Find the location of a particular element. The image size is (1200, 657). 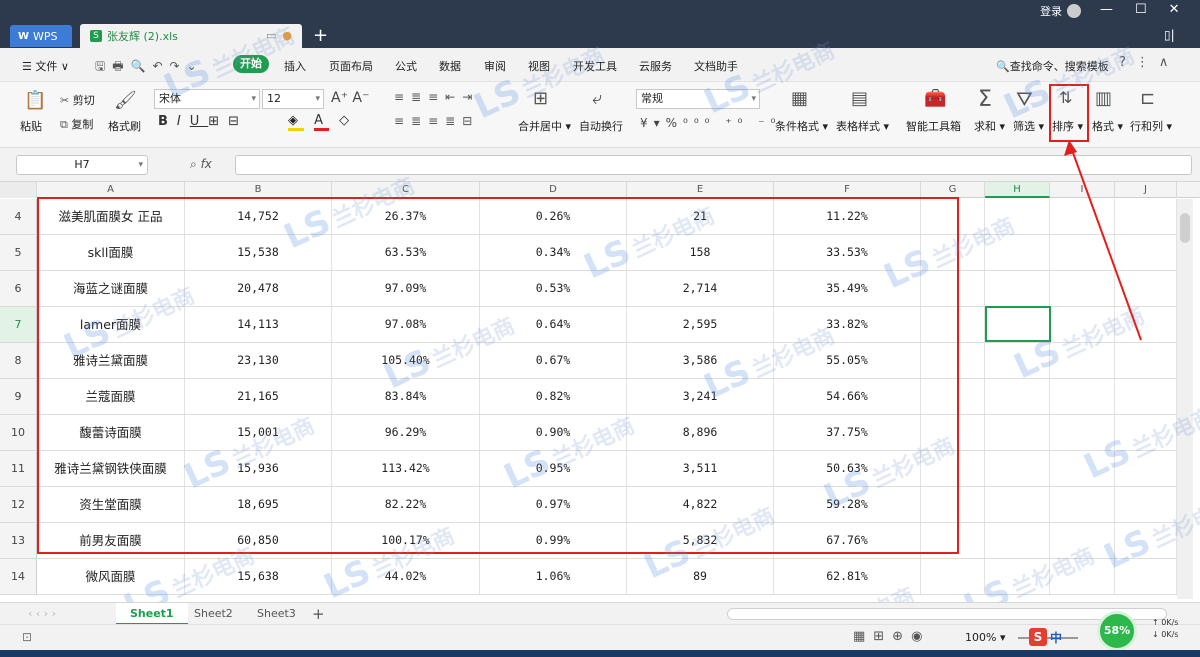

cell-e: 89 is located at coordinates (700, 576).